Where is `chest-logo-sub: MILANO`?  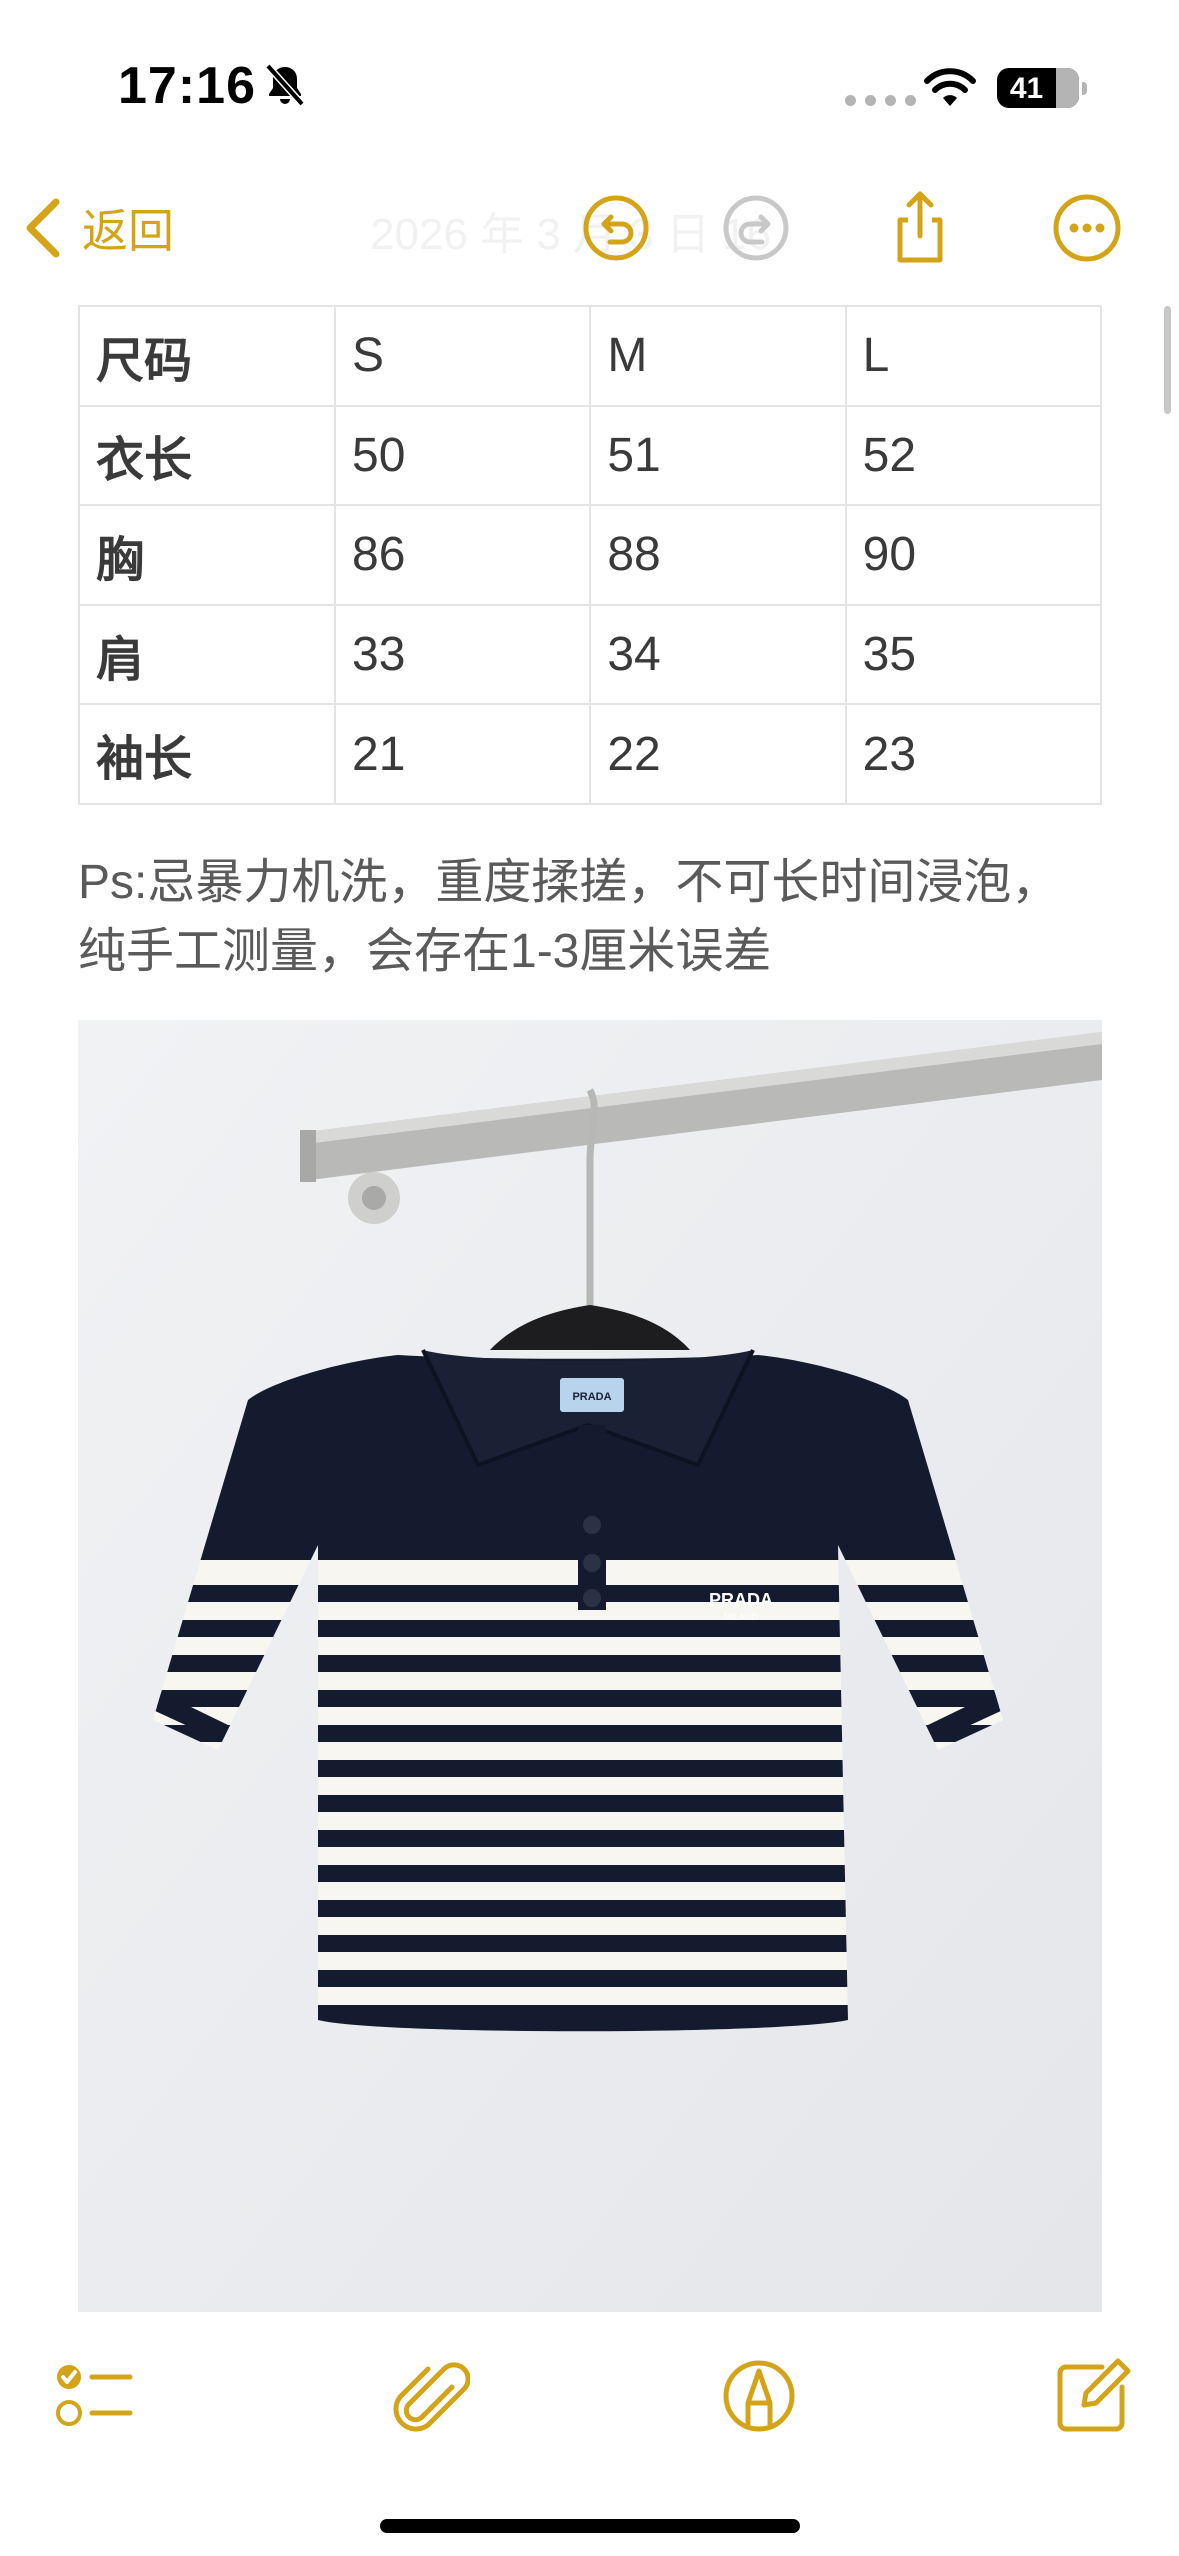
chest-logo-sub: MILANO is located at coordinates (741, 1617).